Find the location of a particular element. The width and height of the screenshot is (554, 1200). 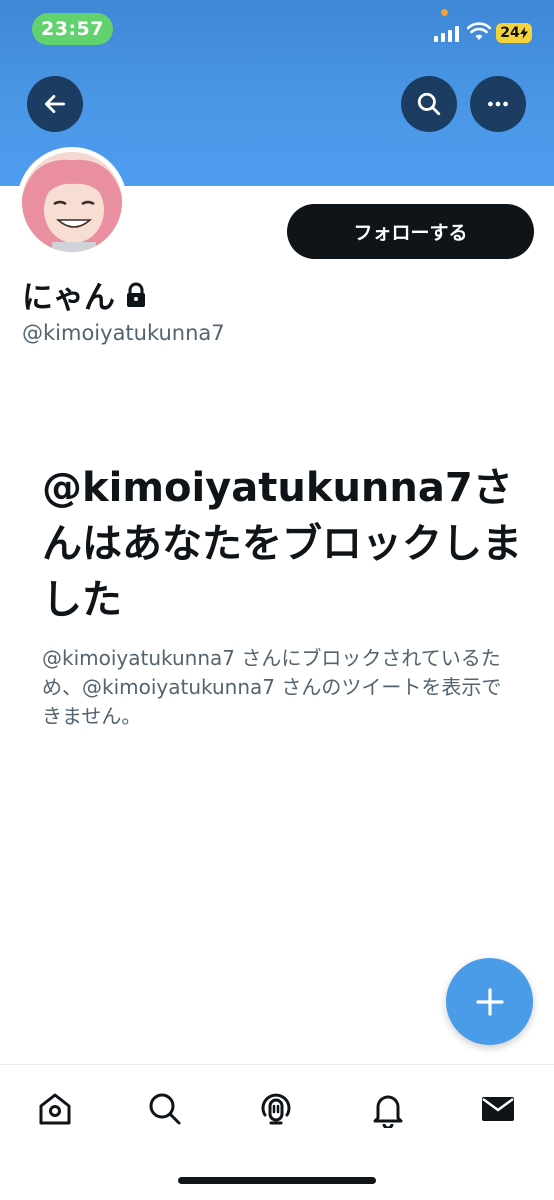

avatar-image is located at coordinates (72, 202).